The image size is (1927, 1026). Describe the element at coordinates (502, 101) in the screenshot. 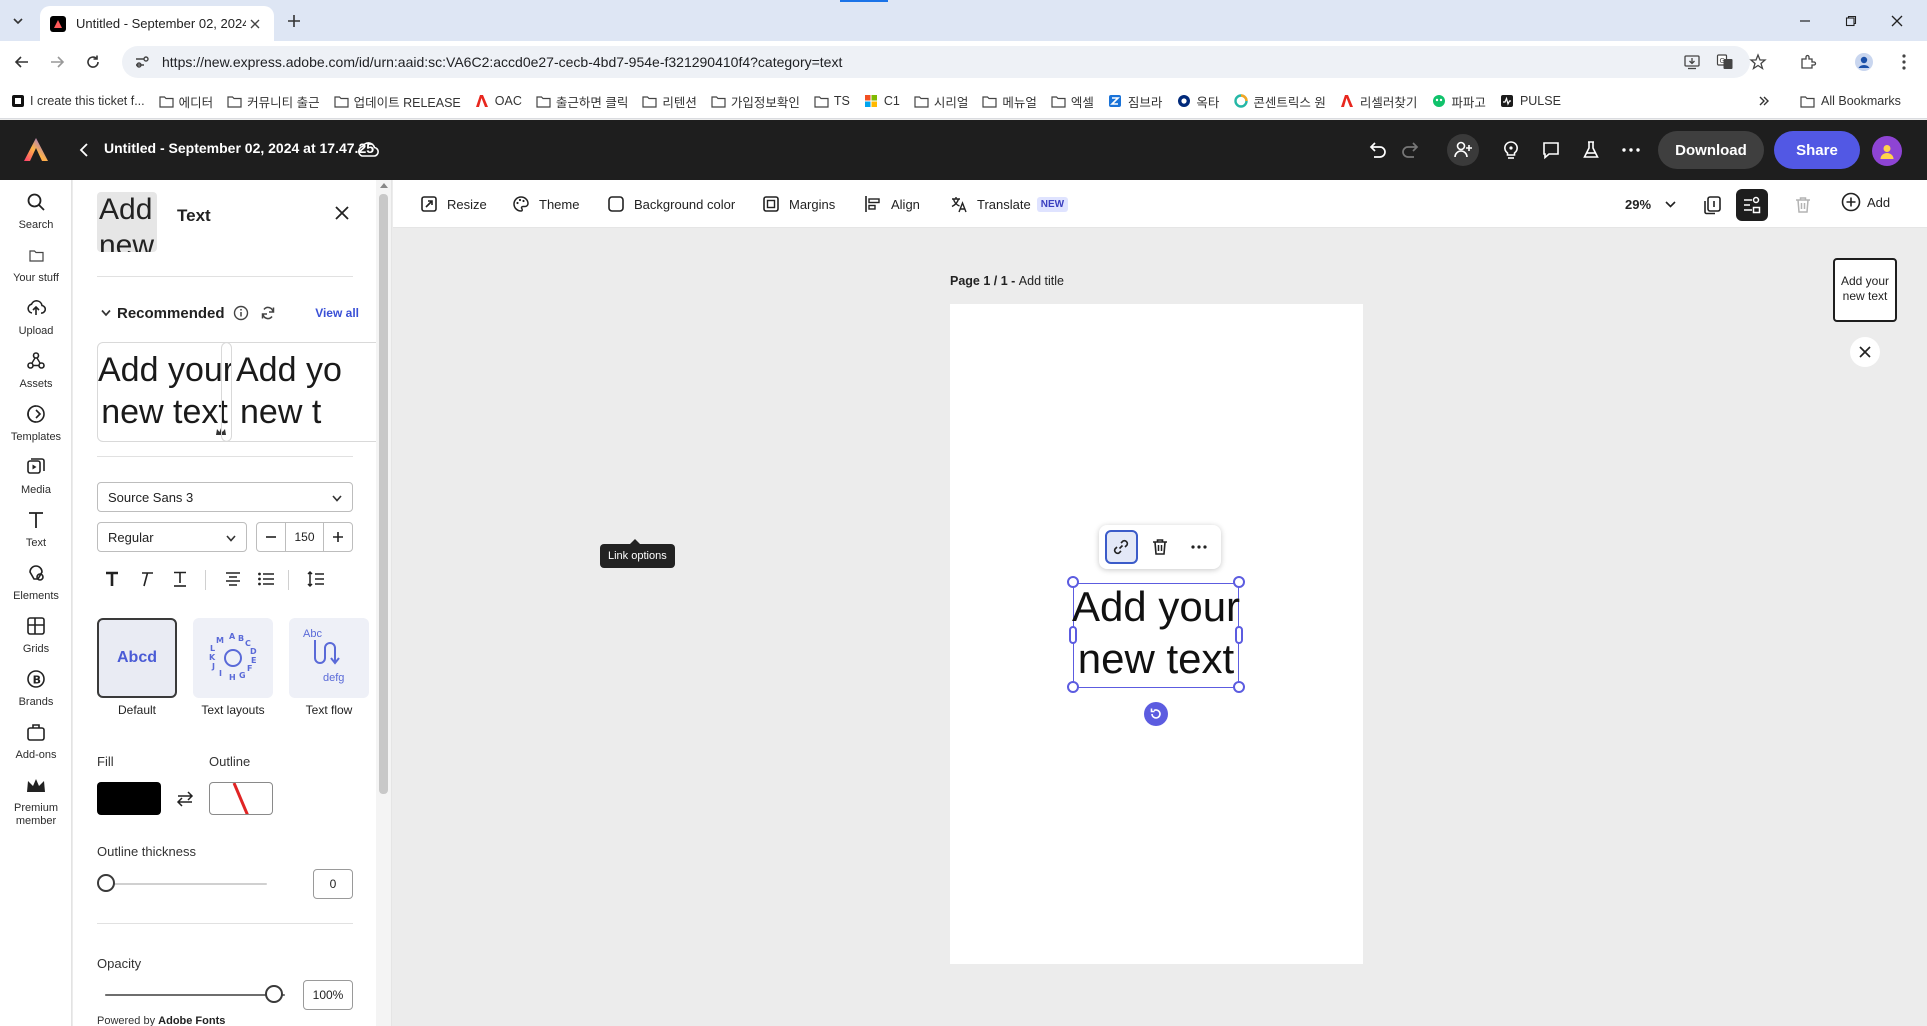

I see `bookmark-item: OAC` at that location.